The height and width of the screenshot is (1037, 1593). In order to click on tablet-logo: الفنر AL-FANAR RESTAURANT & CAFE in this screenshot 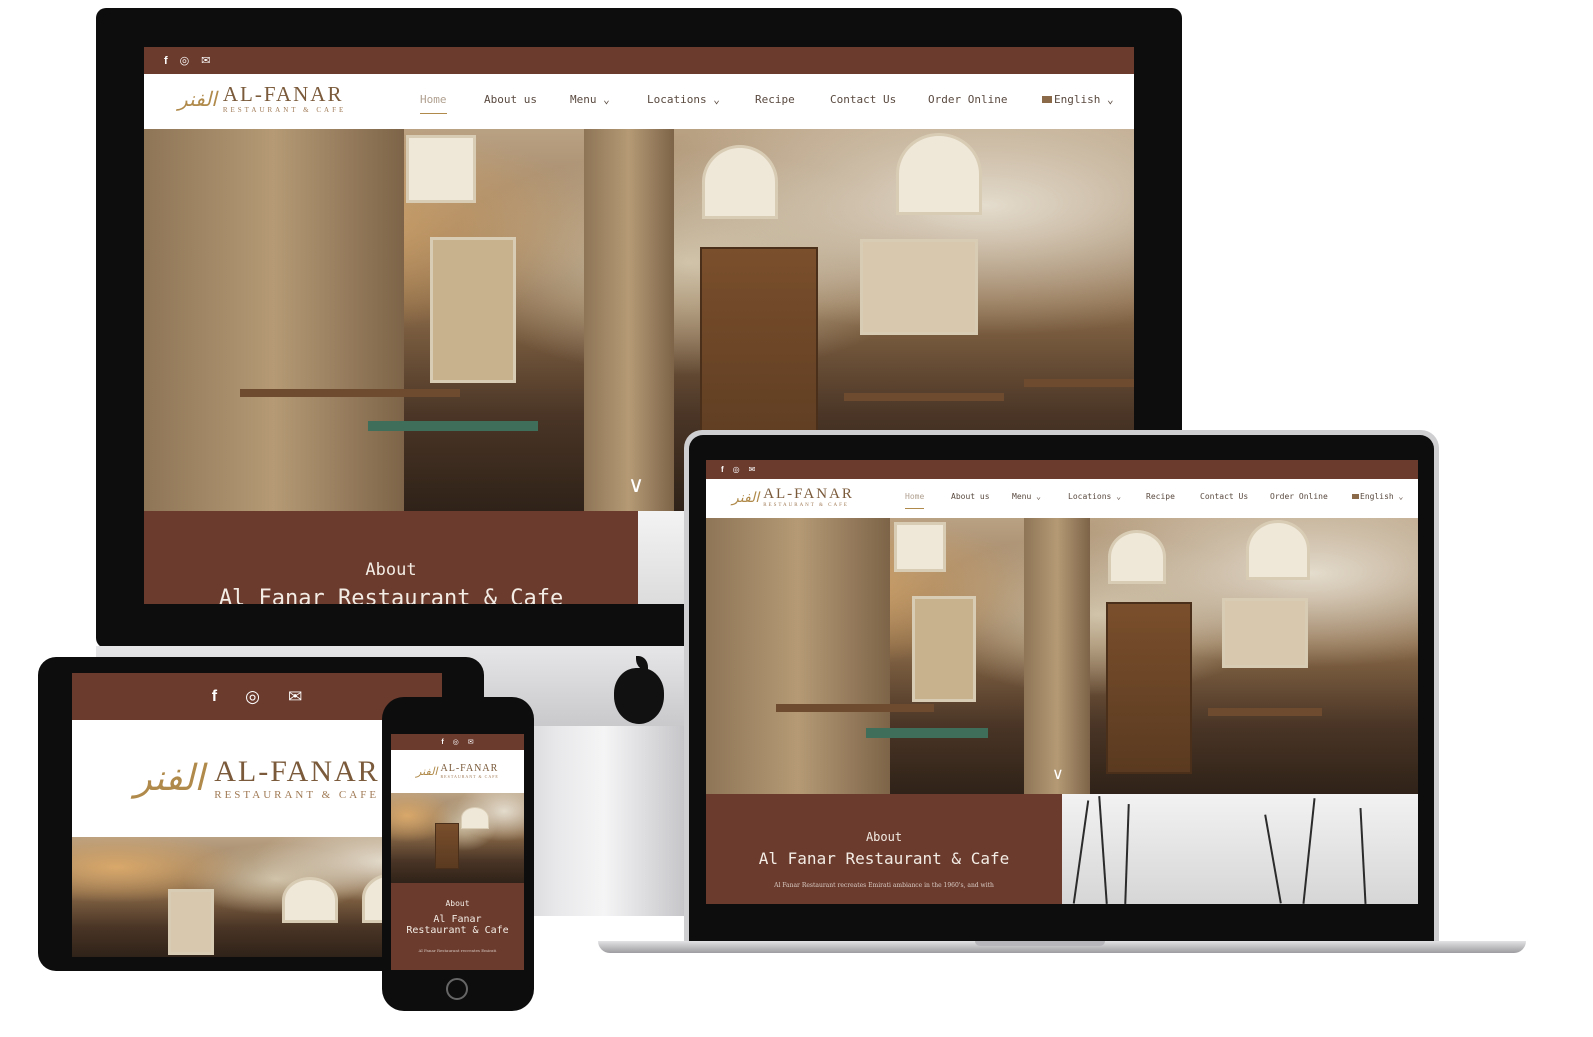, I will do `click(257, 777)`.